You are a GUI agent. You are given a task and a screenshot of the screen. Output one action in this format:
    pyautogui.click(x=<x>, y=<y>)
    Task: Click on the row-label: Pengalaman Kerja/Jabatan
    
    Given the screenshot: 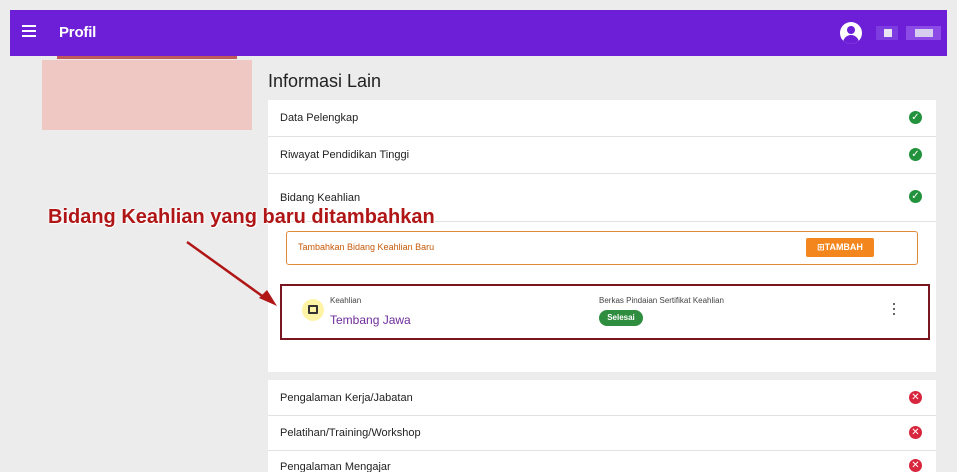 What is the action you would take?
    pyautogui.click(x=346, y=398)
    